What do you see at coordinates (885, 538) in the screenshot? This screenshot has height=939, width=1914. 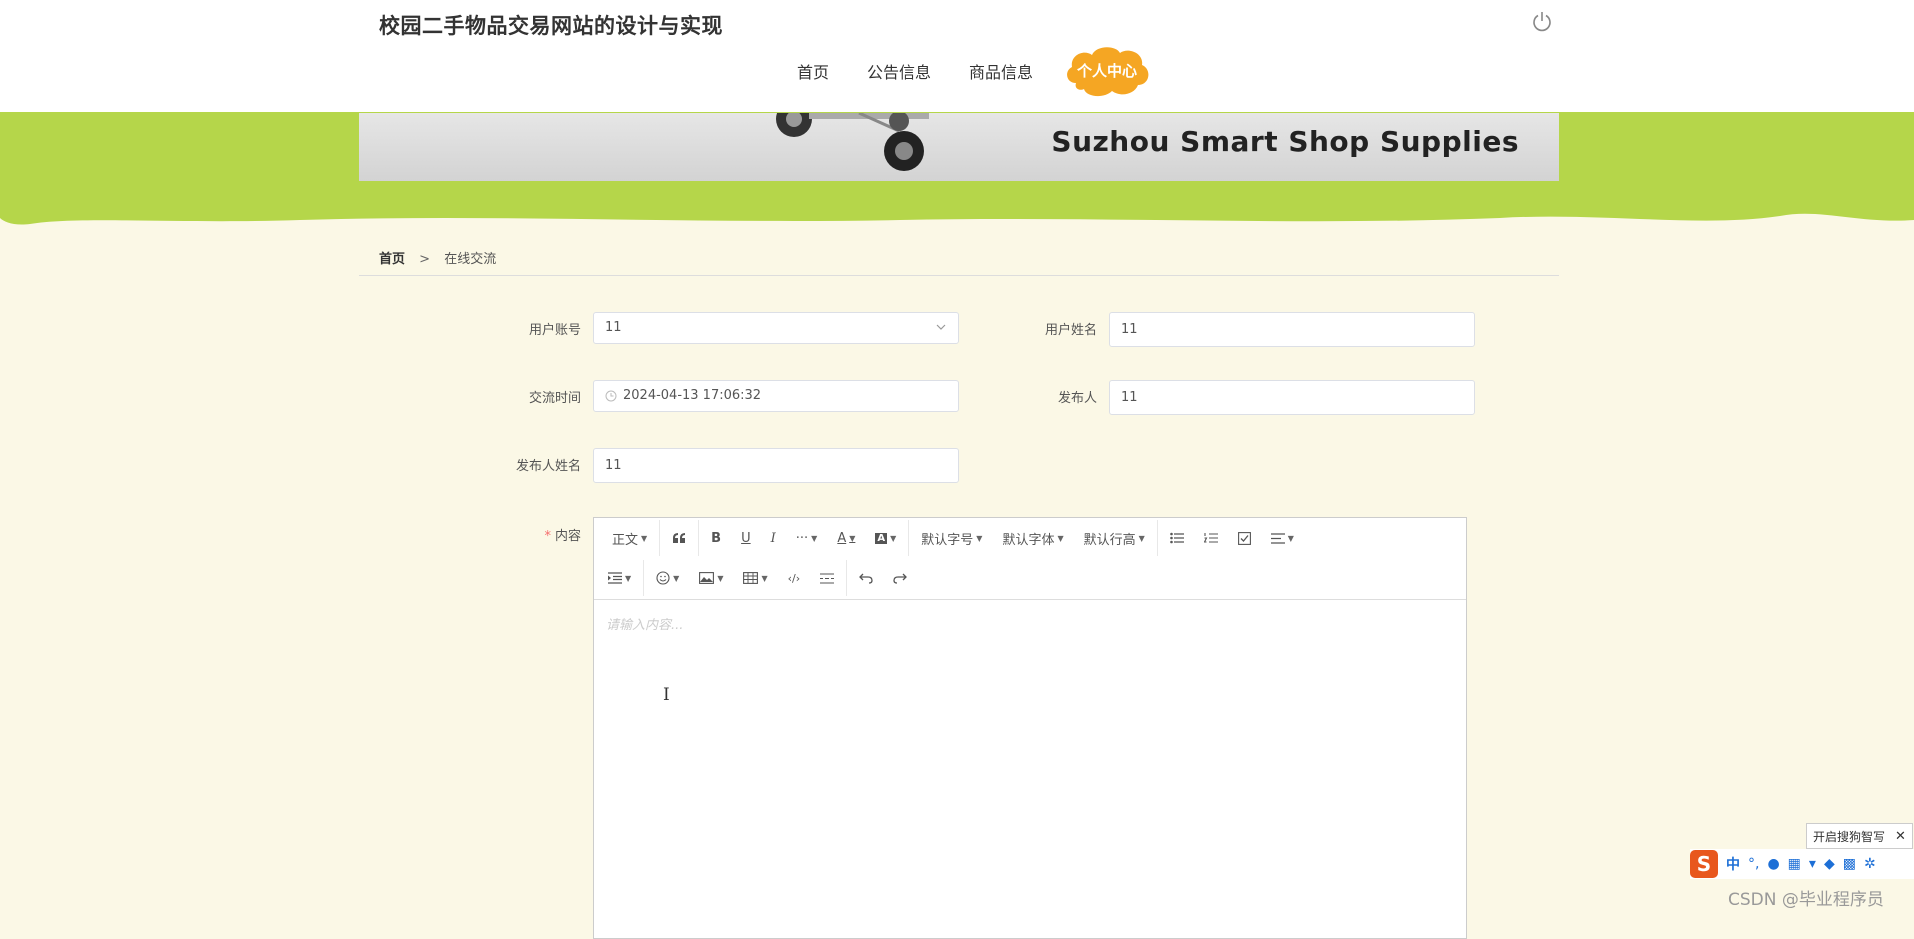 I see `background-color-icon: A ▼` at bounding box center [885, 538].